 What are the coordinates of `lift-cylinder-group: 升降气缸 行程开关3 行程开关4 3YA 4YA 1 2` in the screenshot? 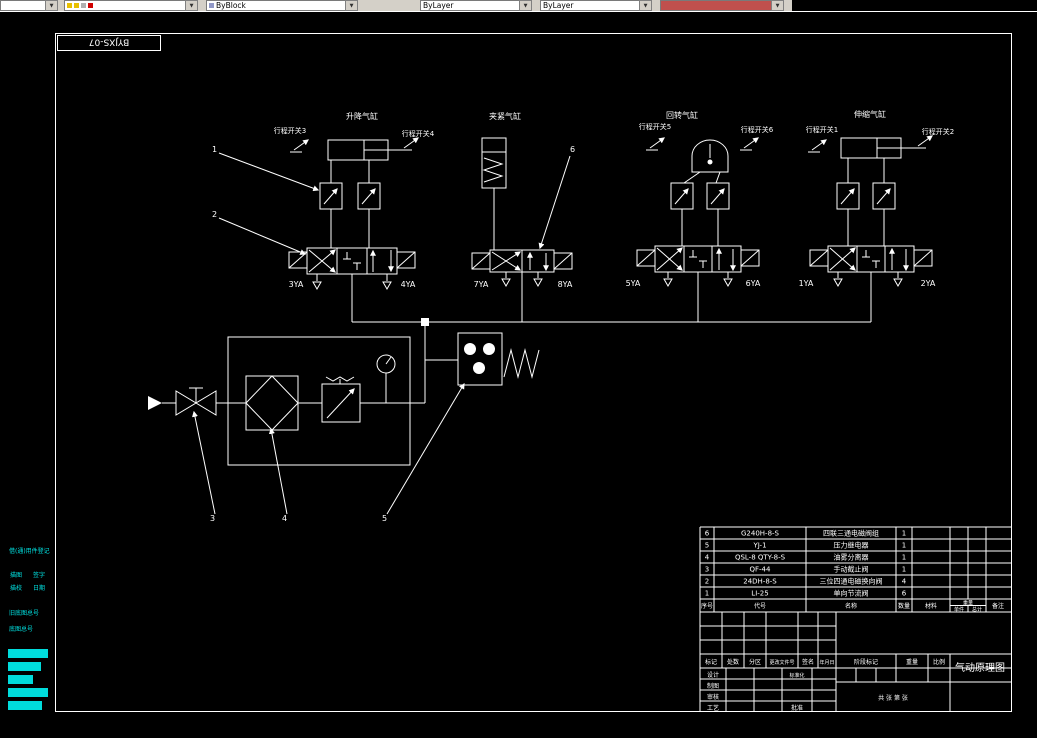 It's located at (323, 216).